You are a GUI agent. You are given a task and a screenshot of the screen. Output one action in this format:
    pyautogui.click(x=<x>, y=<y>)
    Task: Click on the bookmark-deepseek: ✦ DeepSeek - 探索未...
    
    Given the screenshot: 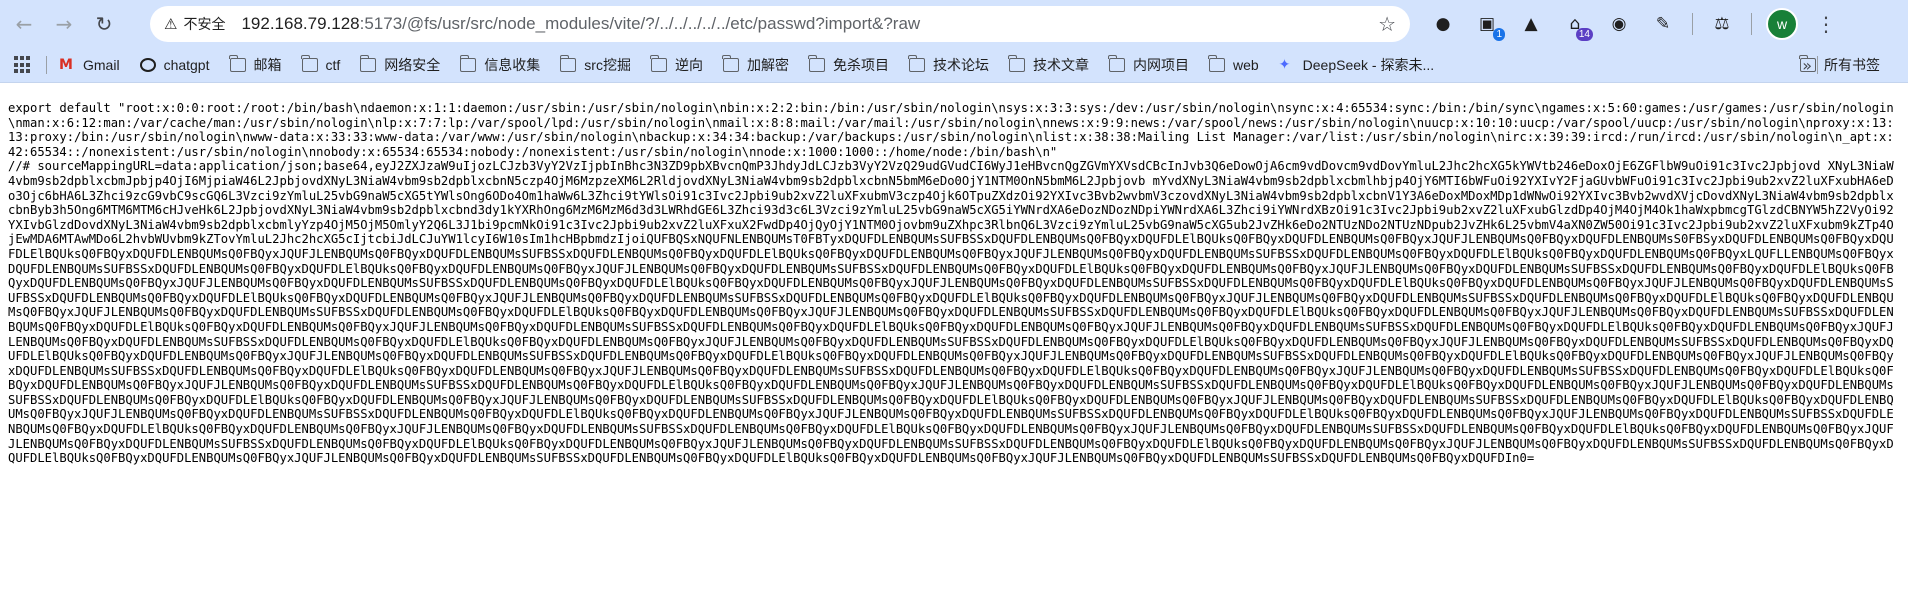 What is the action you would take?
    pyautogui.click(x=1357, y=65)
    